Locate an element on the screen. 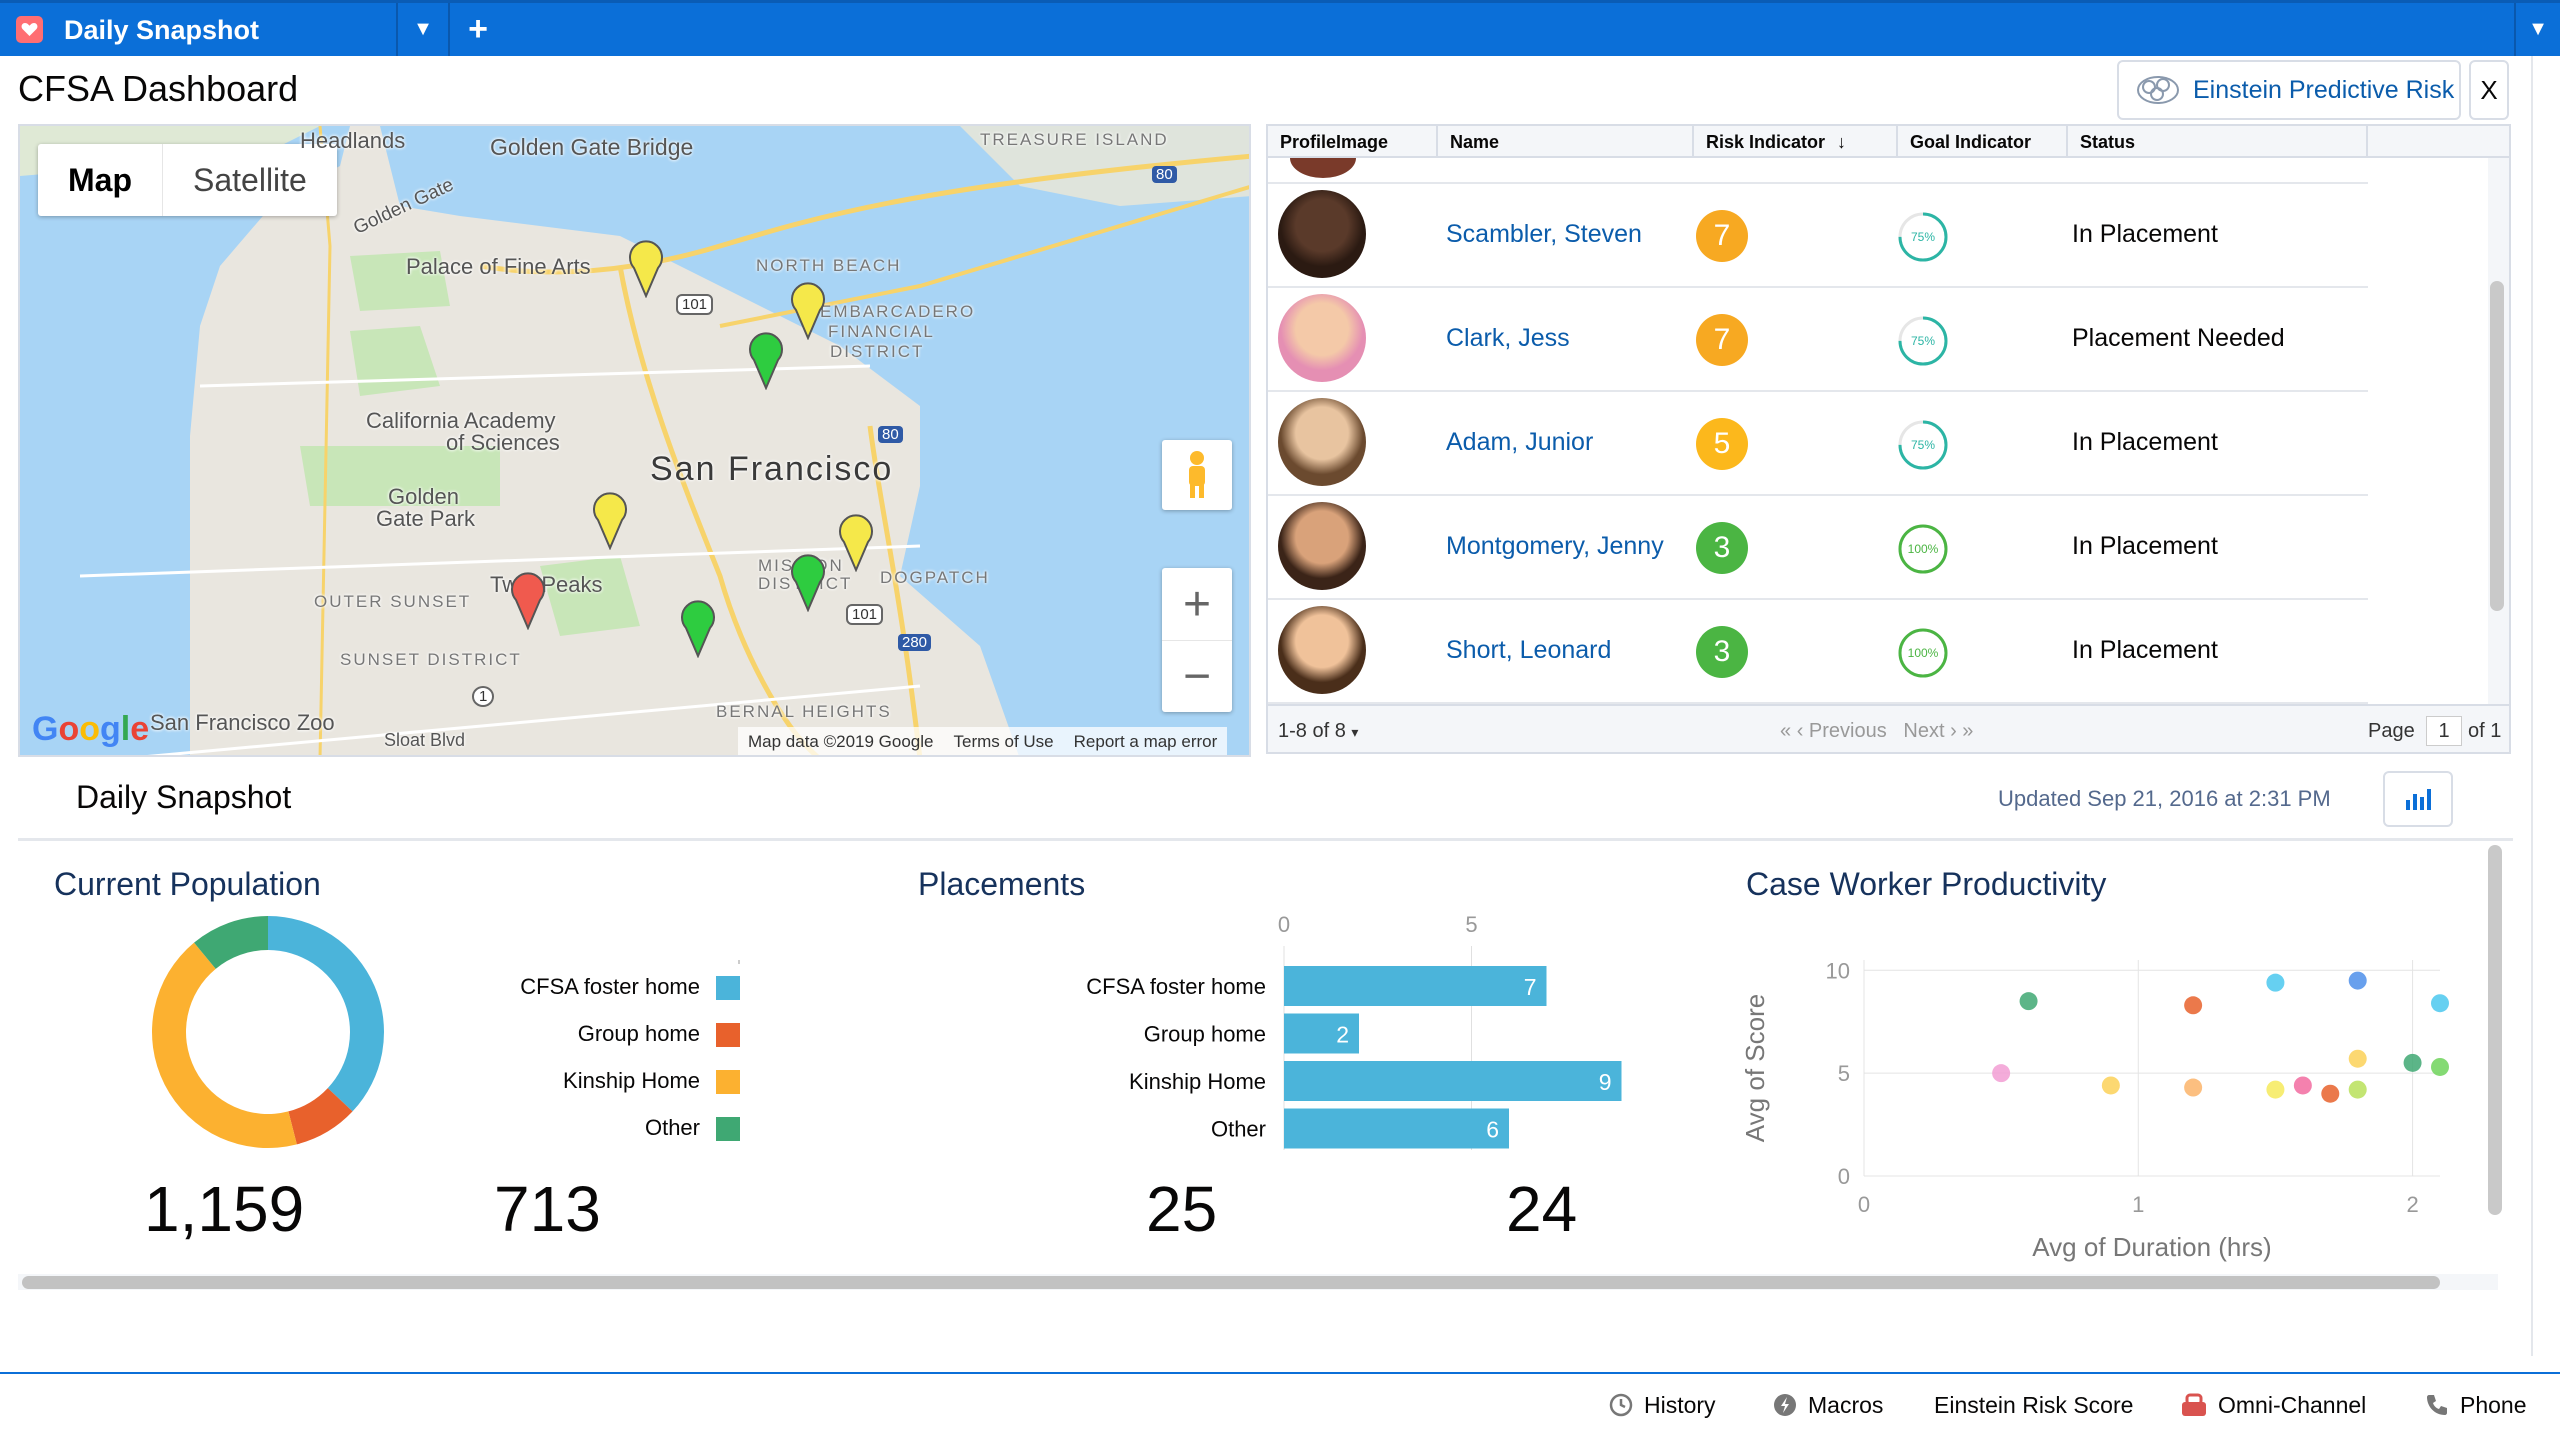 The width and height of the screenshot is (2560, 1434). population-title: Current Population is located at coordinates (187, 884).